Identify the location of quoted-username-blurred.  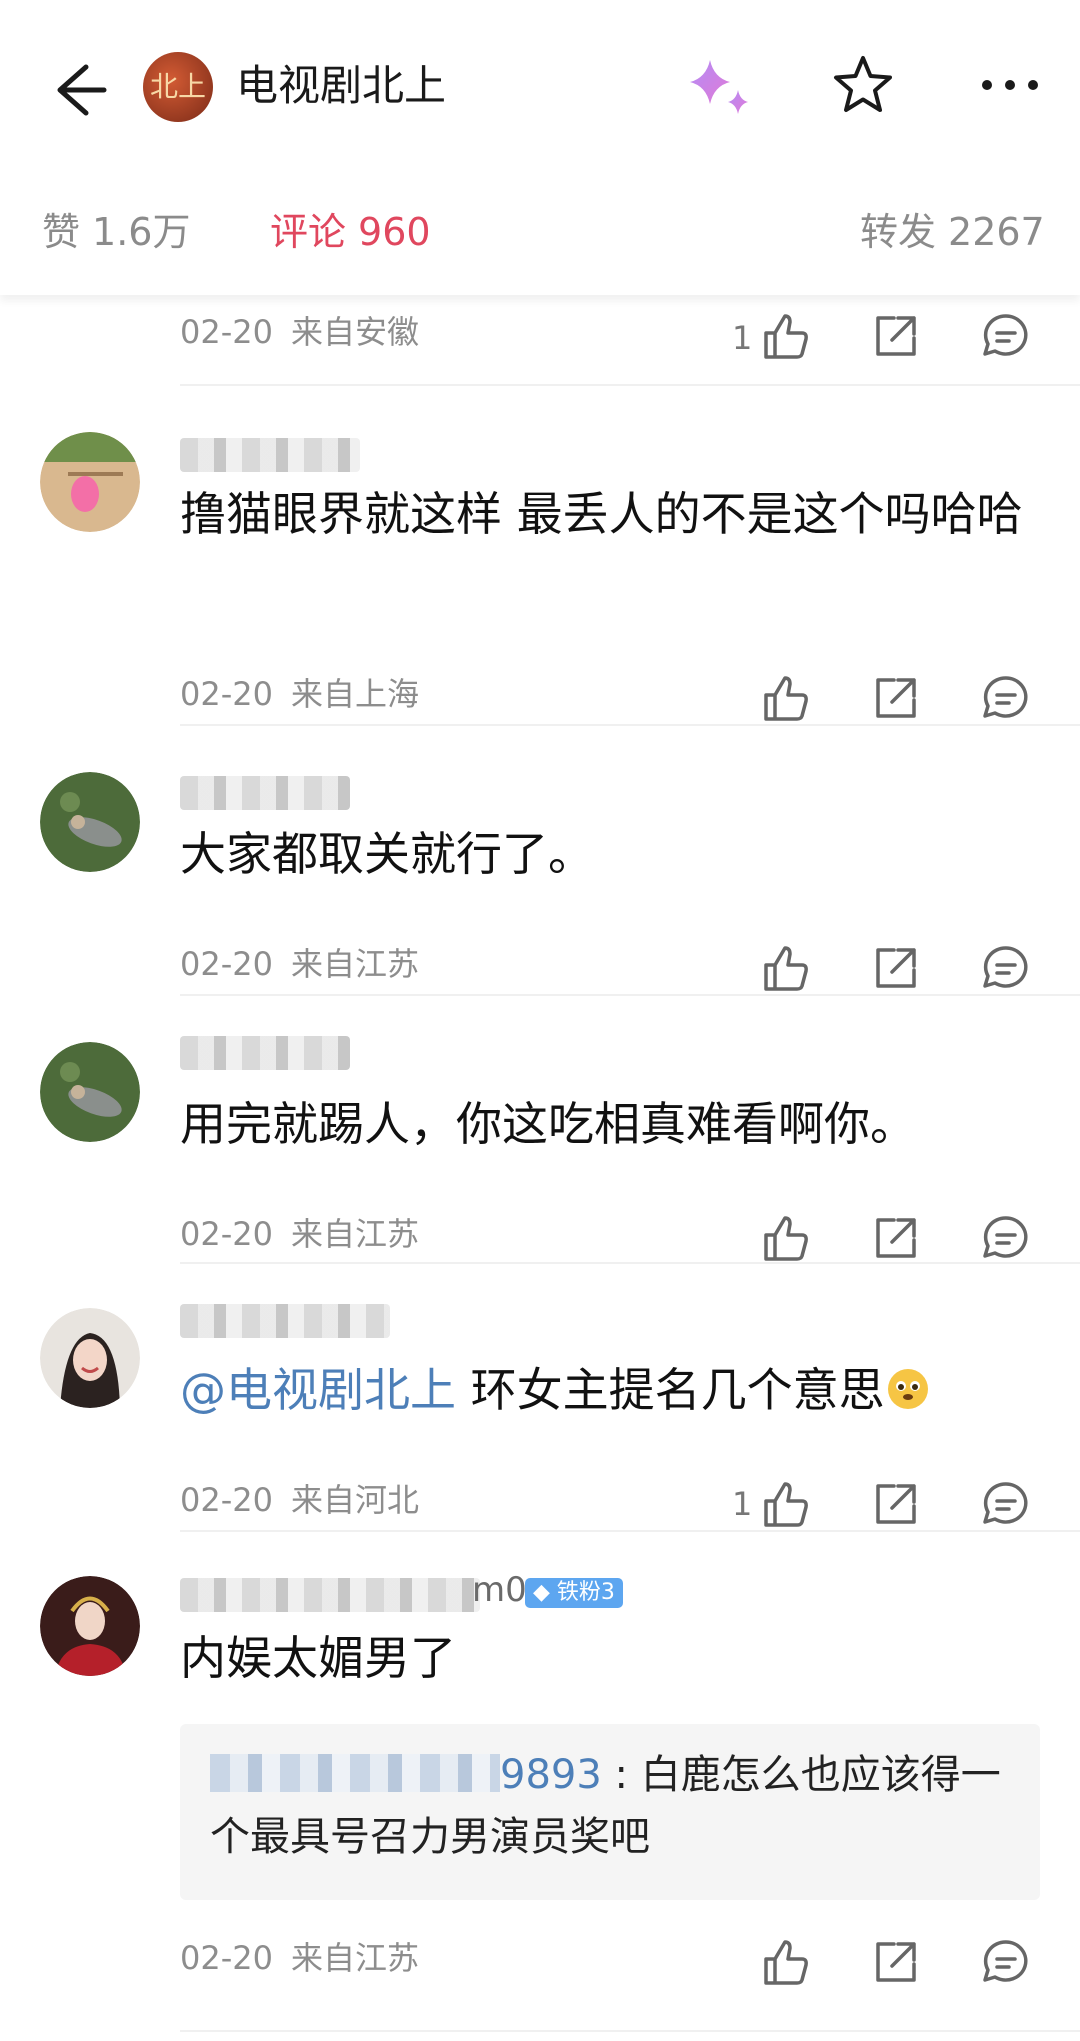
(355, 1773).